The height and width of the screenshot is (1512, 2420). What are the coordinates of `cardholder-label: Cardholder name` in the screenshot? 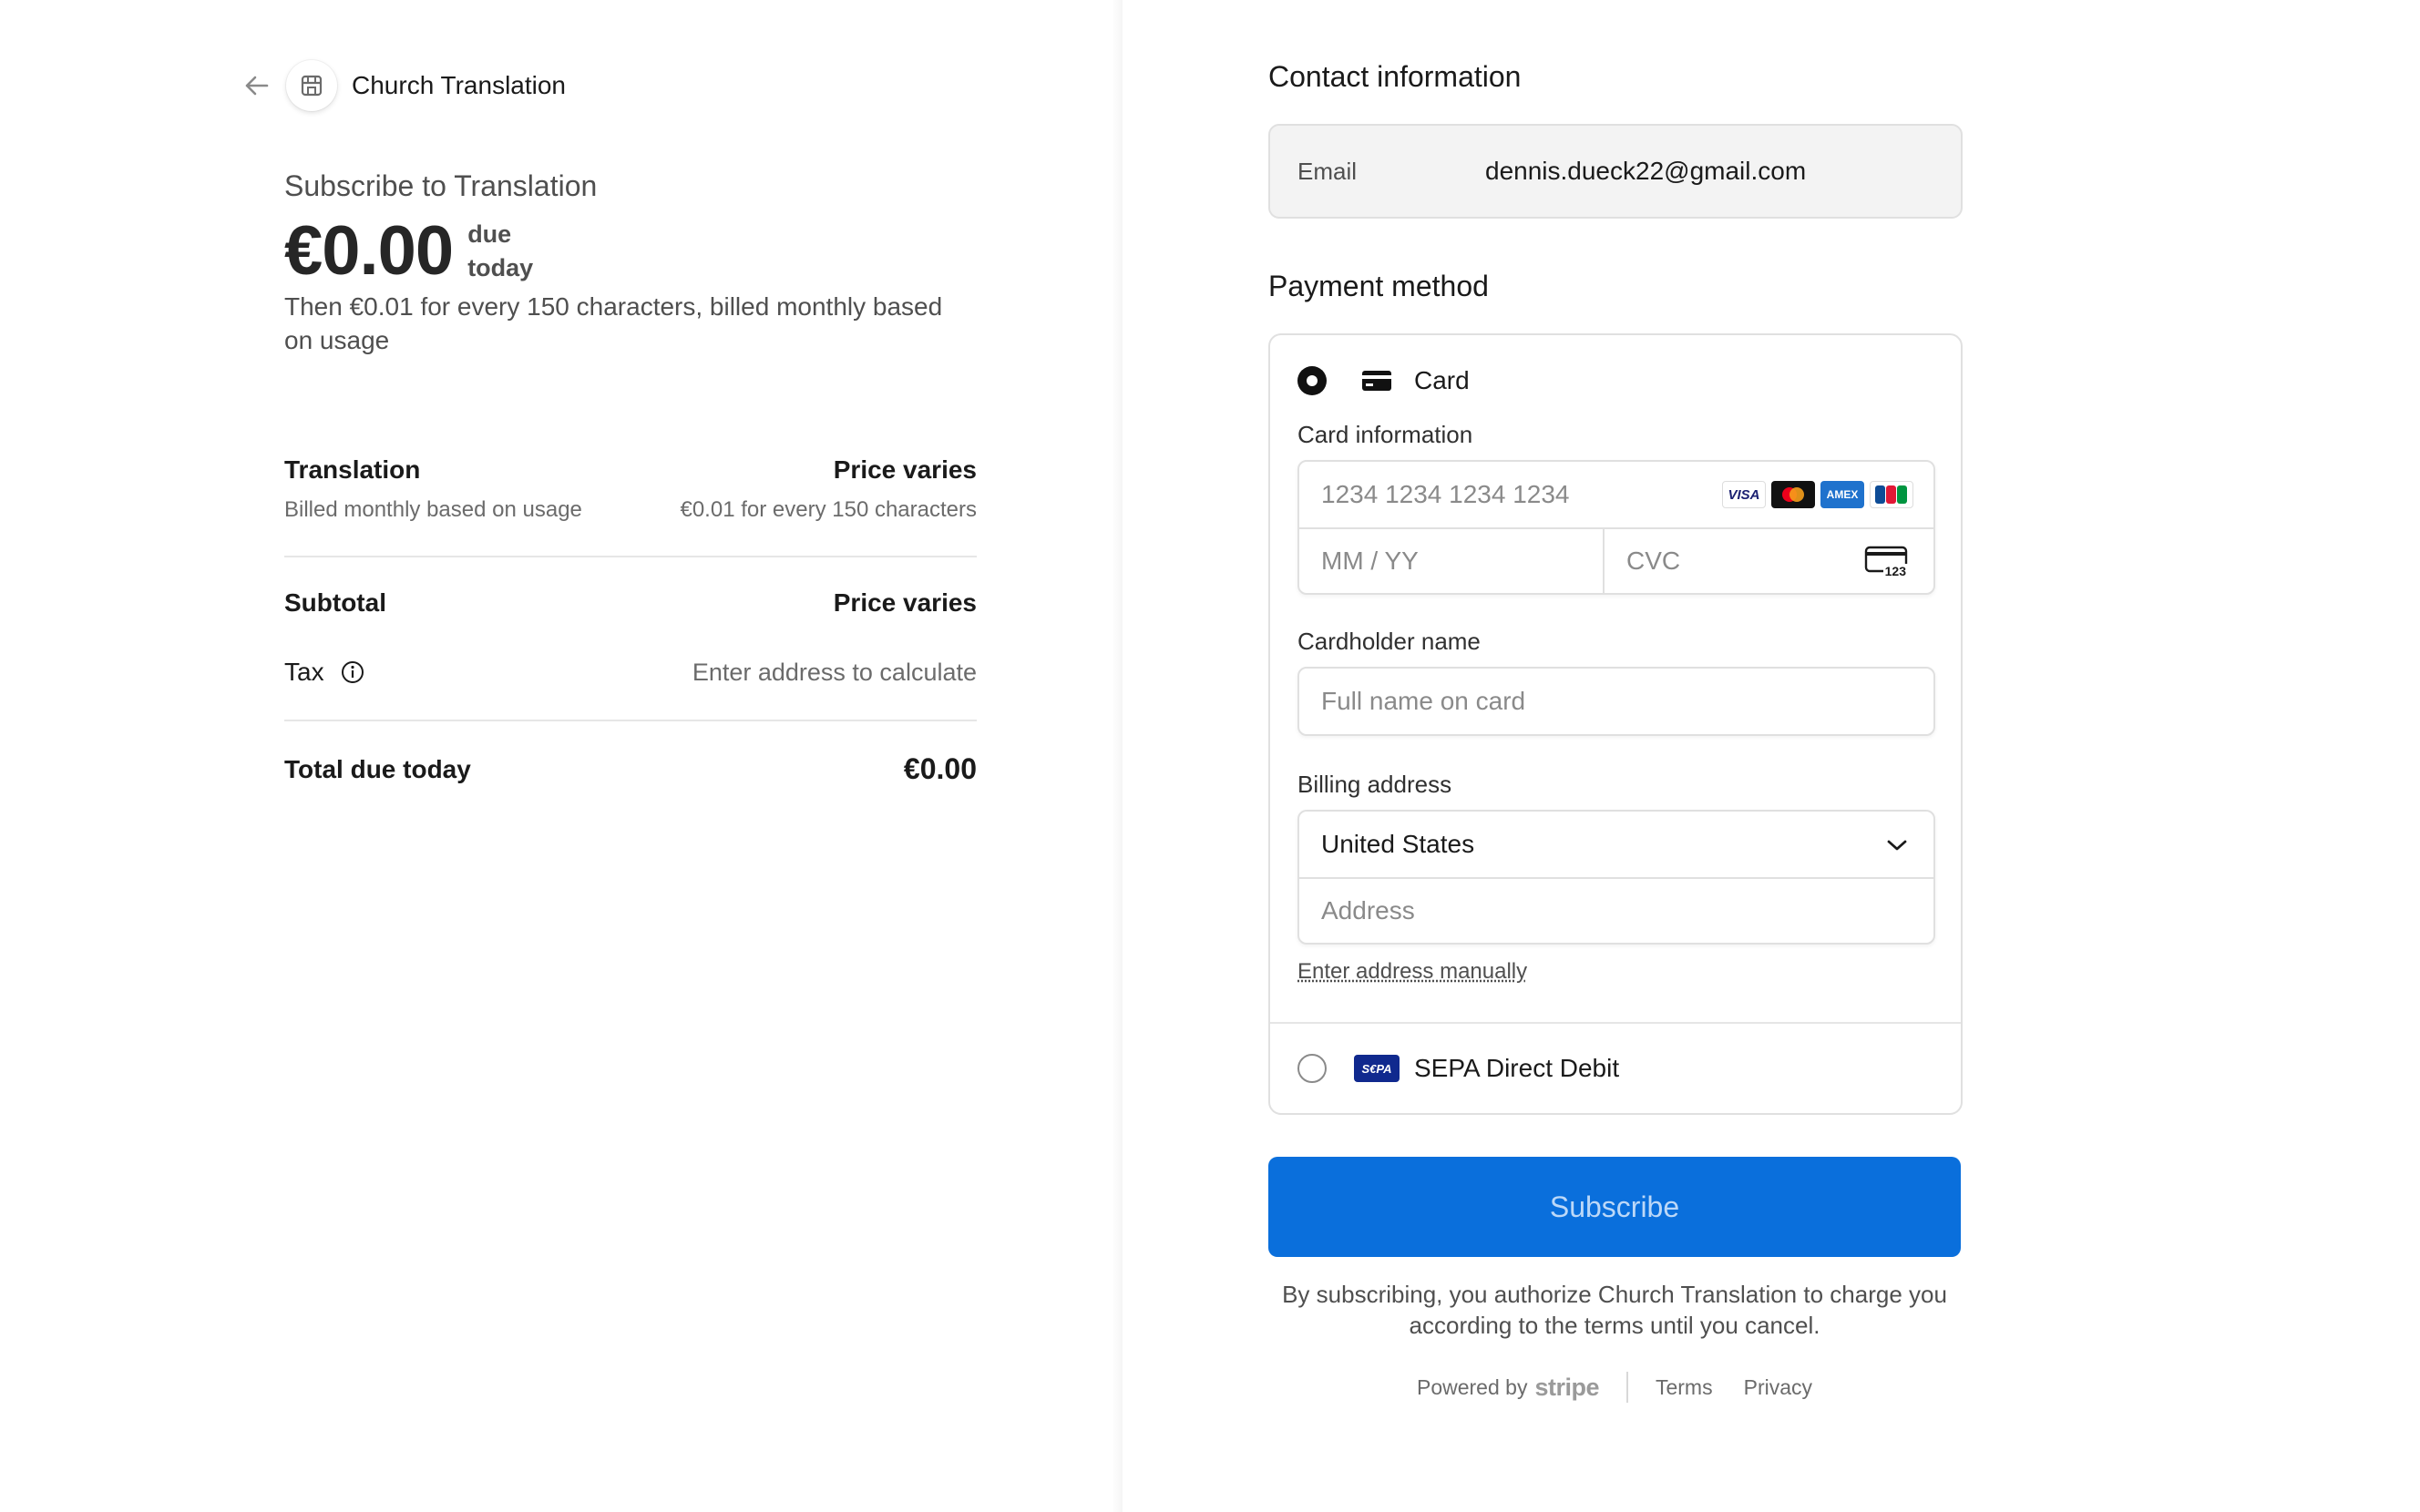 It's located at (1389, 642).